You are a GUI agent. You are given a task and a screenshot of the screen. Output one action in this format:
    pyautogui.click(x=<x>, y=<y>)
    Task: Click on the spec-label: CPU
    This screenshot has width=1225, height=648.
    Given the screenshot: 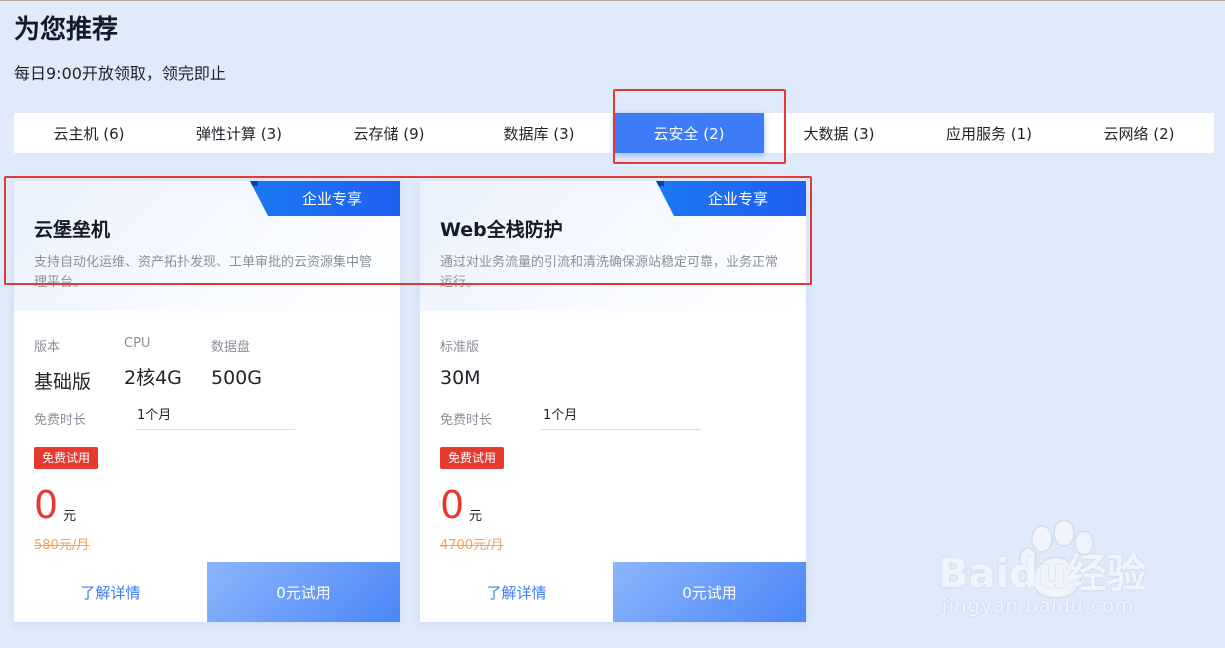 What is the action you would take?
    pyautogui.click(x=137, y=343)
    